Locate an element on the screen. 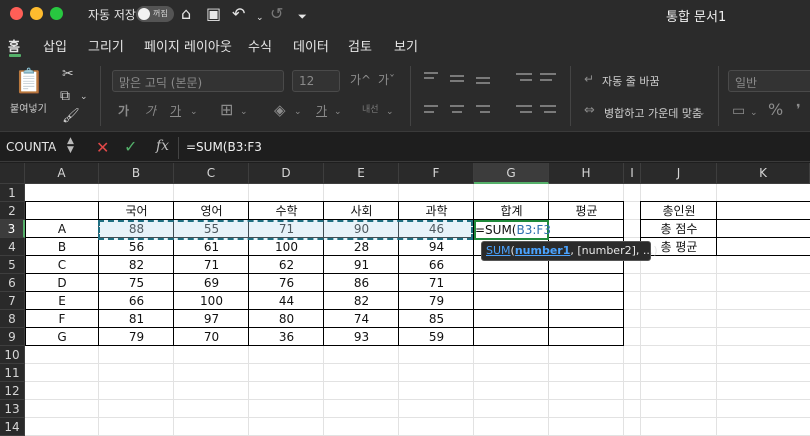 This screenshot has width=810, height=436. home-icon: ⌂ is located at coordinates (186, 14).